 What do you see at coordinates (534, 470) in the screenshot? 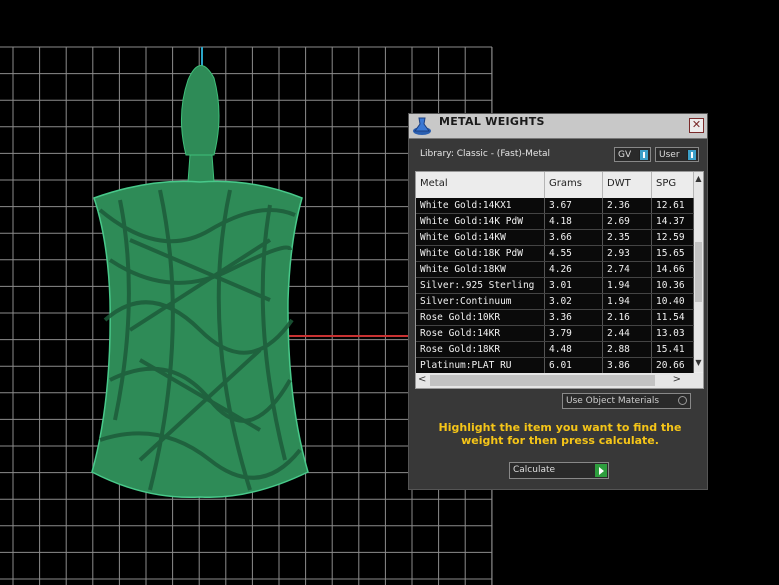
I see `calculate-label: Calculate` at bounding box center [534, 470].